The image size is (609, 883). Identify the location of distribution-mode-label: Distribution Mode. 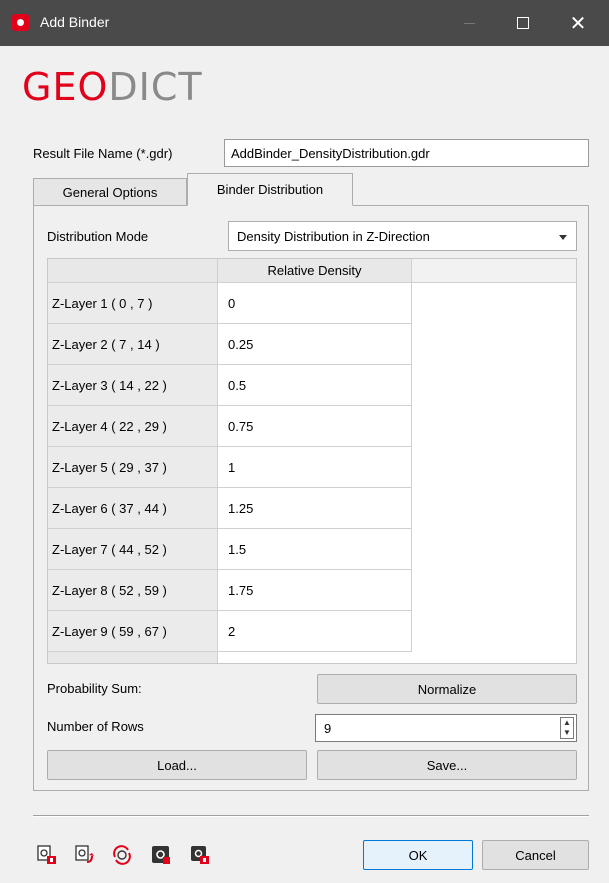
(98, 236).